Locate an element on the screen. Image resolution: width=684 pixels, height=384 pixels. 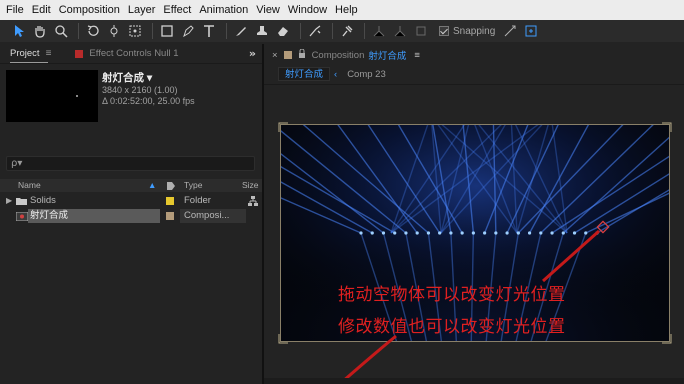
menu-edit: Edit is located at coordinates (43, 10).